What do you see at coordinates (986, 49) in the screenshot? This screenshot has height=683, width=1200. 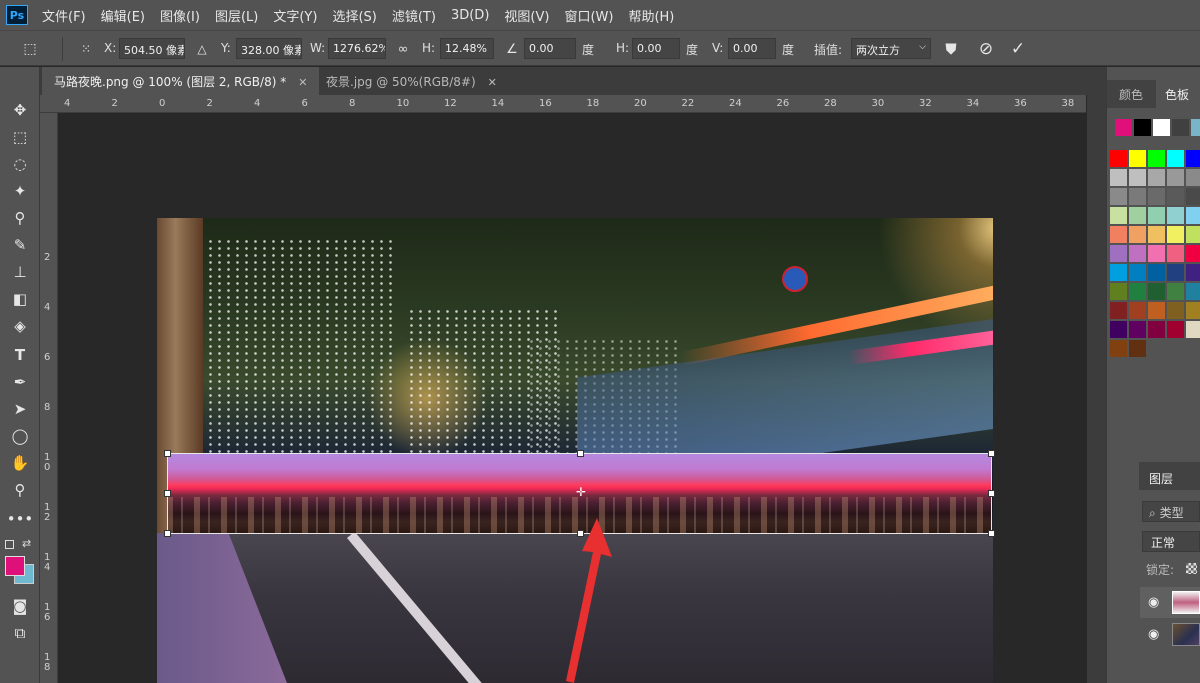 I see `cancel-transform-icon: ⊘` at bounding box center [986, 49].